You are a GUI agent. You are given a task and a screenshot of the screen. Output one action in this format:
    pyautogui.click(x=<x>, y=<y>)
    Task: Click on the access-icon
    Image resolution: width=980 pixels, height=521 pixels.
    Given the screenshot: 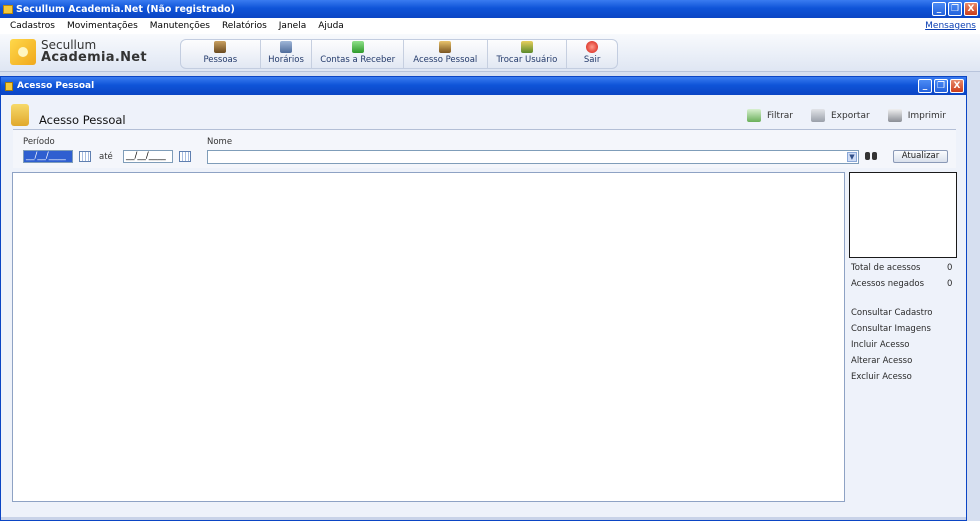 What is the action you would take?
    pyautogui.click(x=20, y=115)
    